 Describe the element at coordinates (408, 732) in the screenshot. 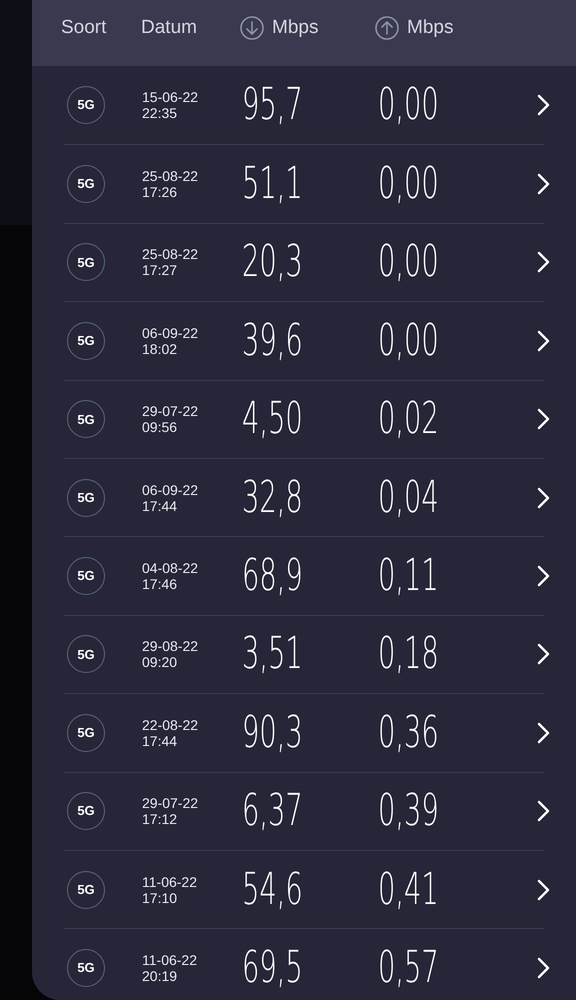

I see `upload-speed: 0,36` at that location.